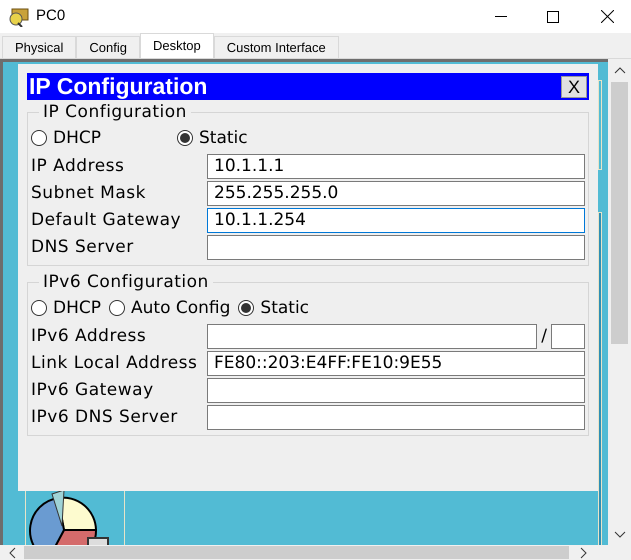  I want to click on input-field: FE80::203:E4FF:FE10:9E55, so click(396, 363).